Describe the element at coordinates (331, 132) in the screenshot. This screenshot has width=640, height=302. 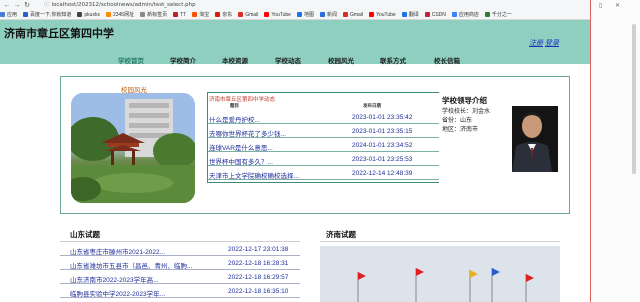
I see `news-row: 去哪你世界杯花了多少钱... 2023-01-01 23:35:15` at that location.